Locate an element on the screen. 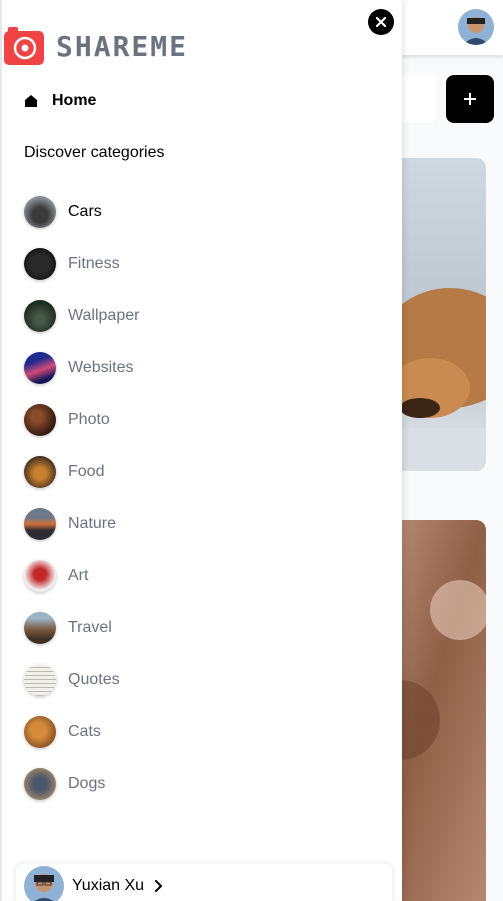  sidebar-item-art: Art is located at coordinates (81, 576).